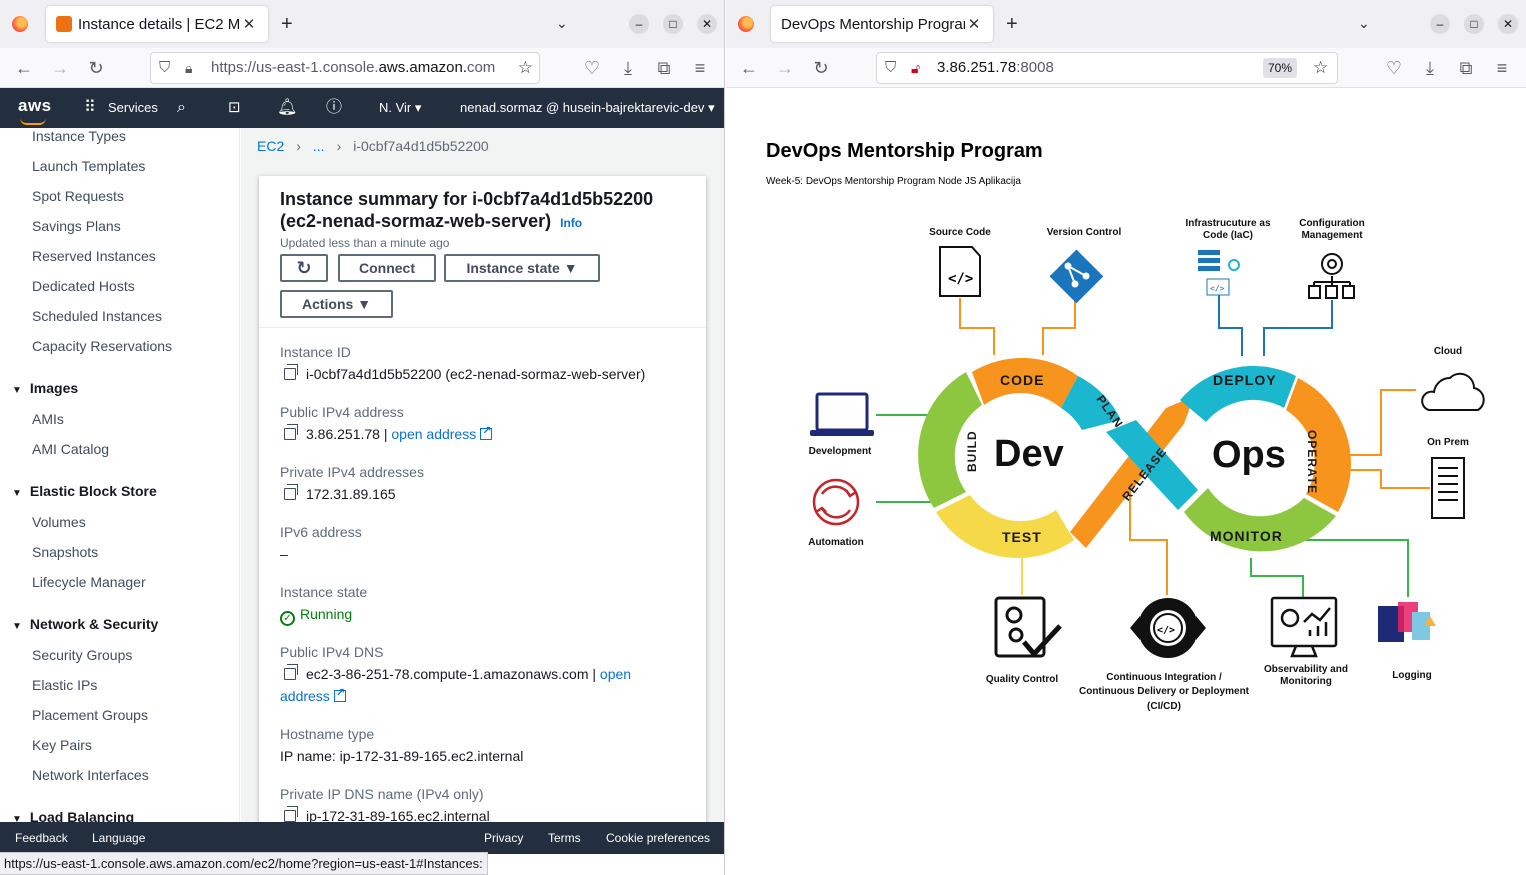  Describe the element at coordinates (522, 268) in the screenshot. I see `instance-state-button: Instance state ▼` at that location.